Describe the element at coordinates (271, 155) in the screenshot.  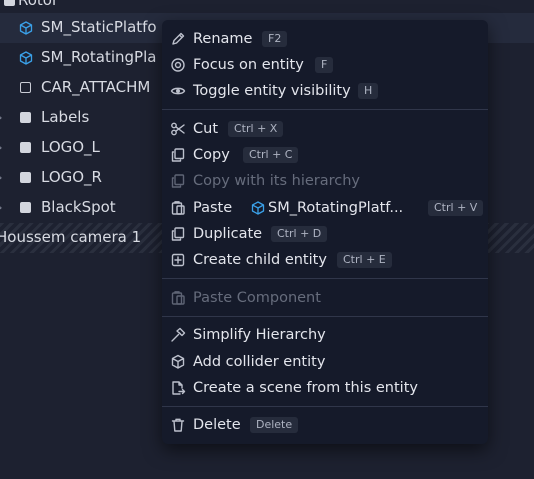
I see `shortcut-badge: Ctrl + C` at that location.